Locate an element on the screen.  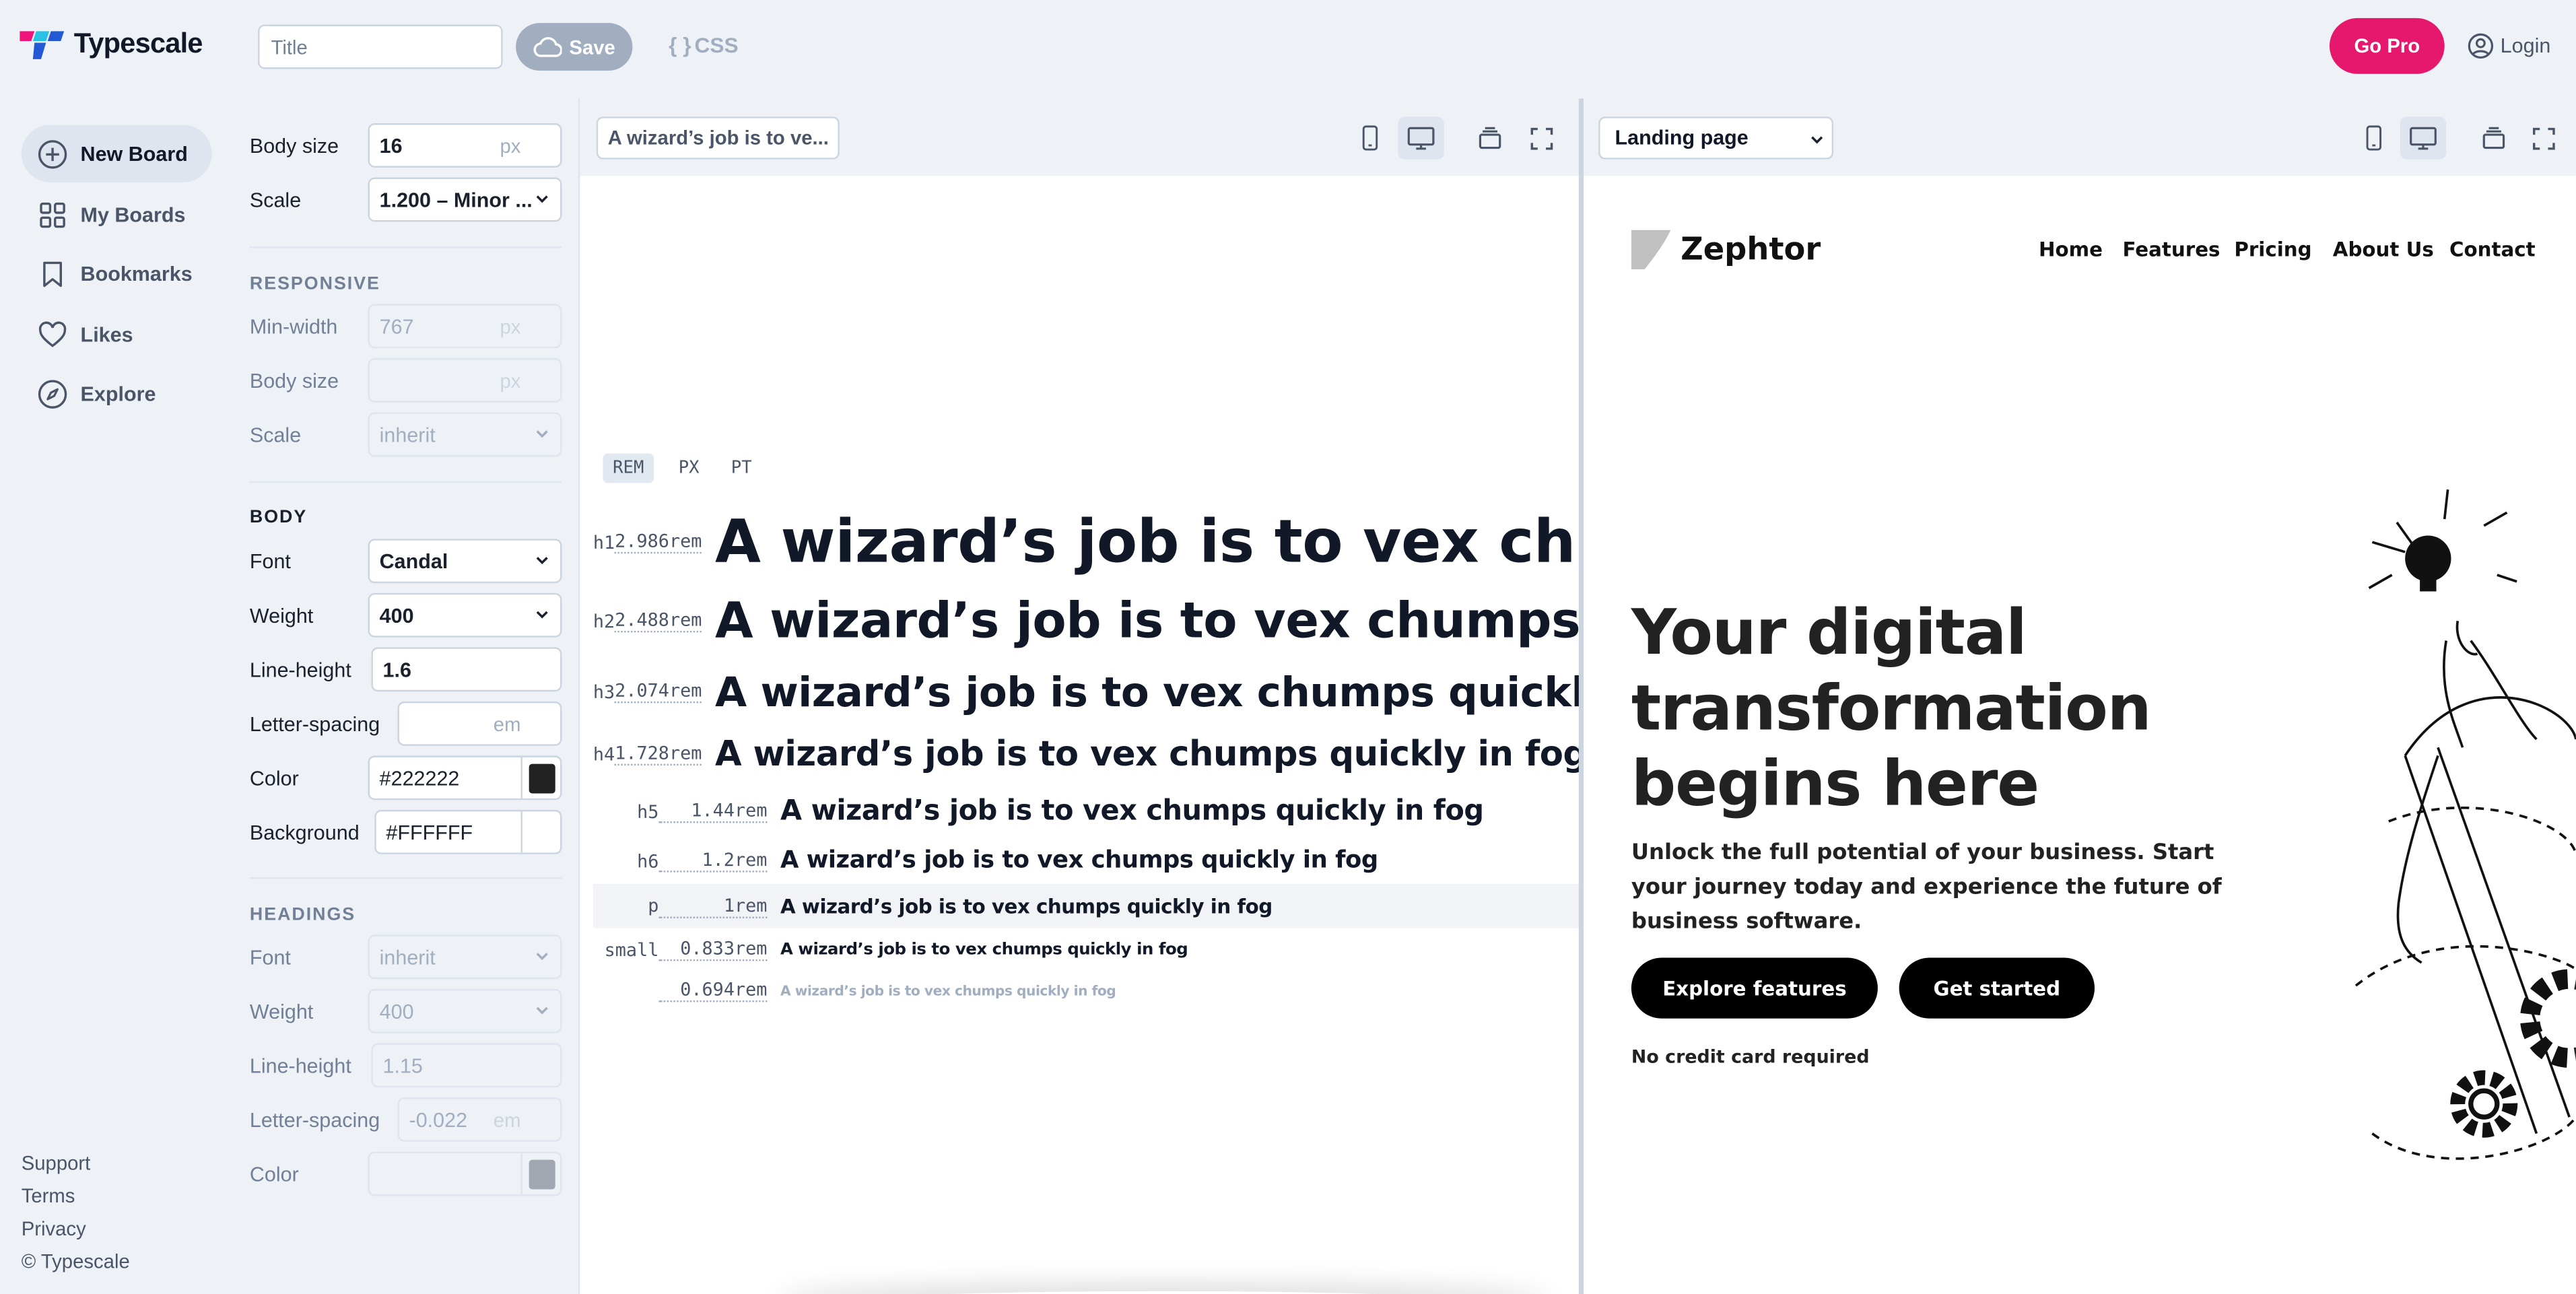
layers-icon is located at coordinates (1490, 138).